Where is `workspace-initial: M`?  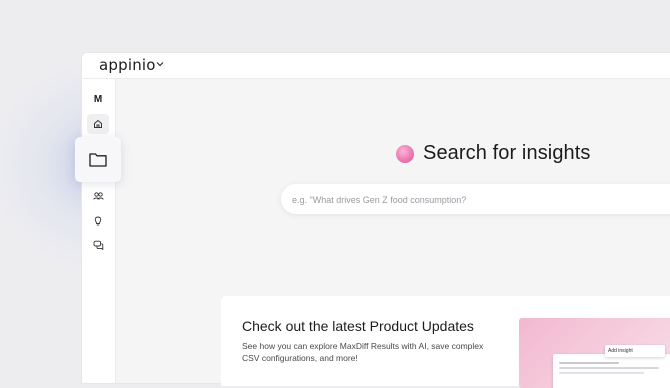 workspace-initial: M is located at coordinates (98, 99).